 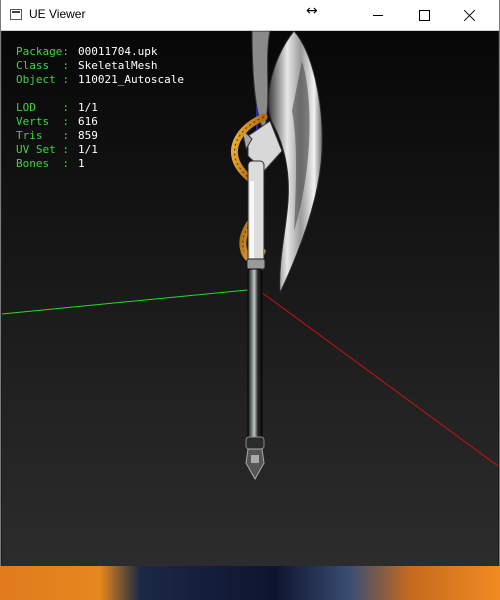 I want to click on maximize-icon, so click(x=424, y=15).